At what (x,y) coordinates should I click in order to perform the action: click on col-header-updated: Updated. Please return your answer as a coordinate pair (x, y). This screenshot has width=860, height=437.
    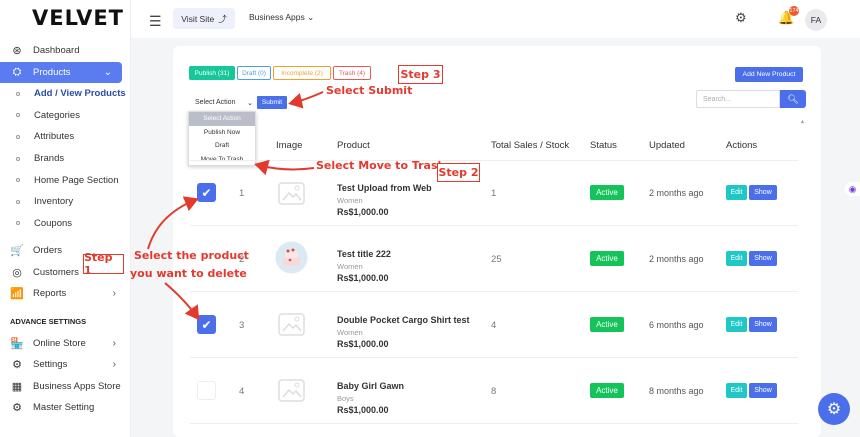
    Looking at the image, I should click on (667, 145).